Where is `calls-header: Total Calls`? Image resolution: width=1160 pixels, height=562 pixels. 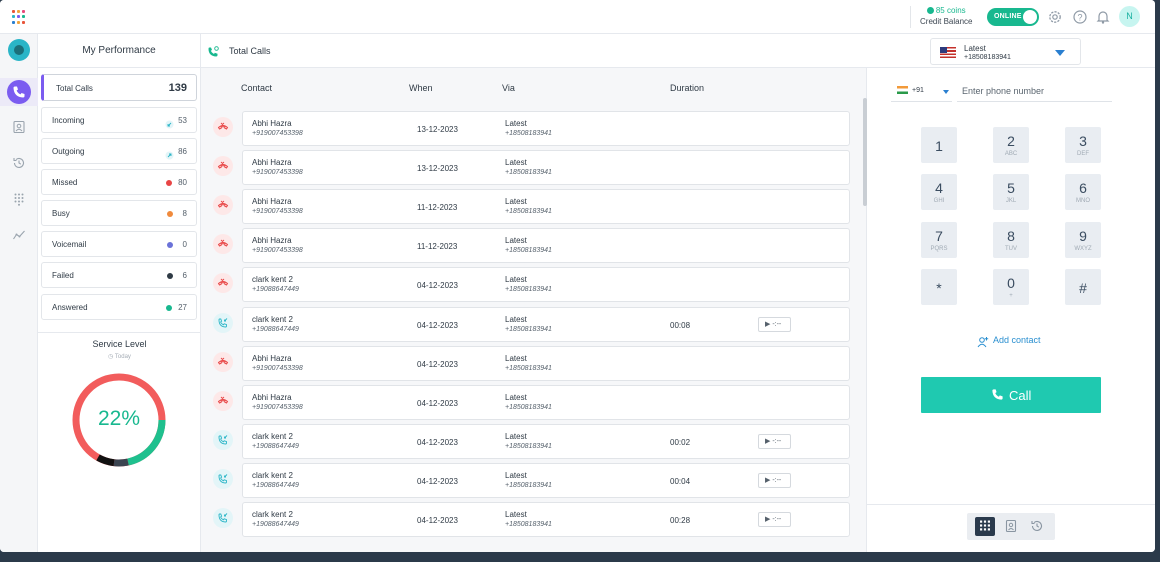 calls-header: Total Calls is located at coordinates (534, 51).